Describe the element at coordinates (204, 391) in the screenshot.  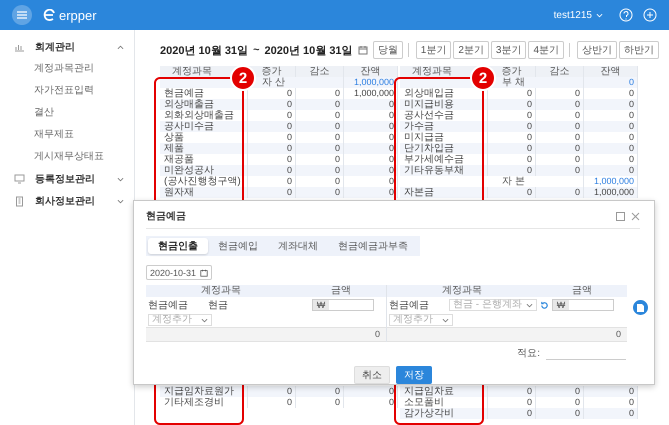
I see `account-cell: 지급임차료원가` at that location.